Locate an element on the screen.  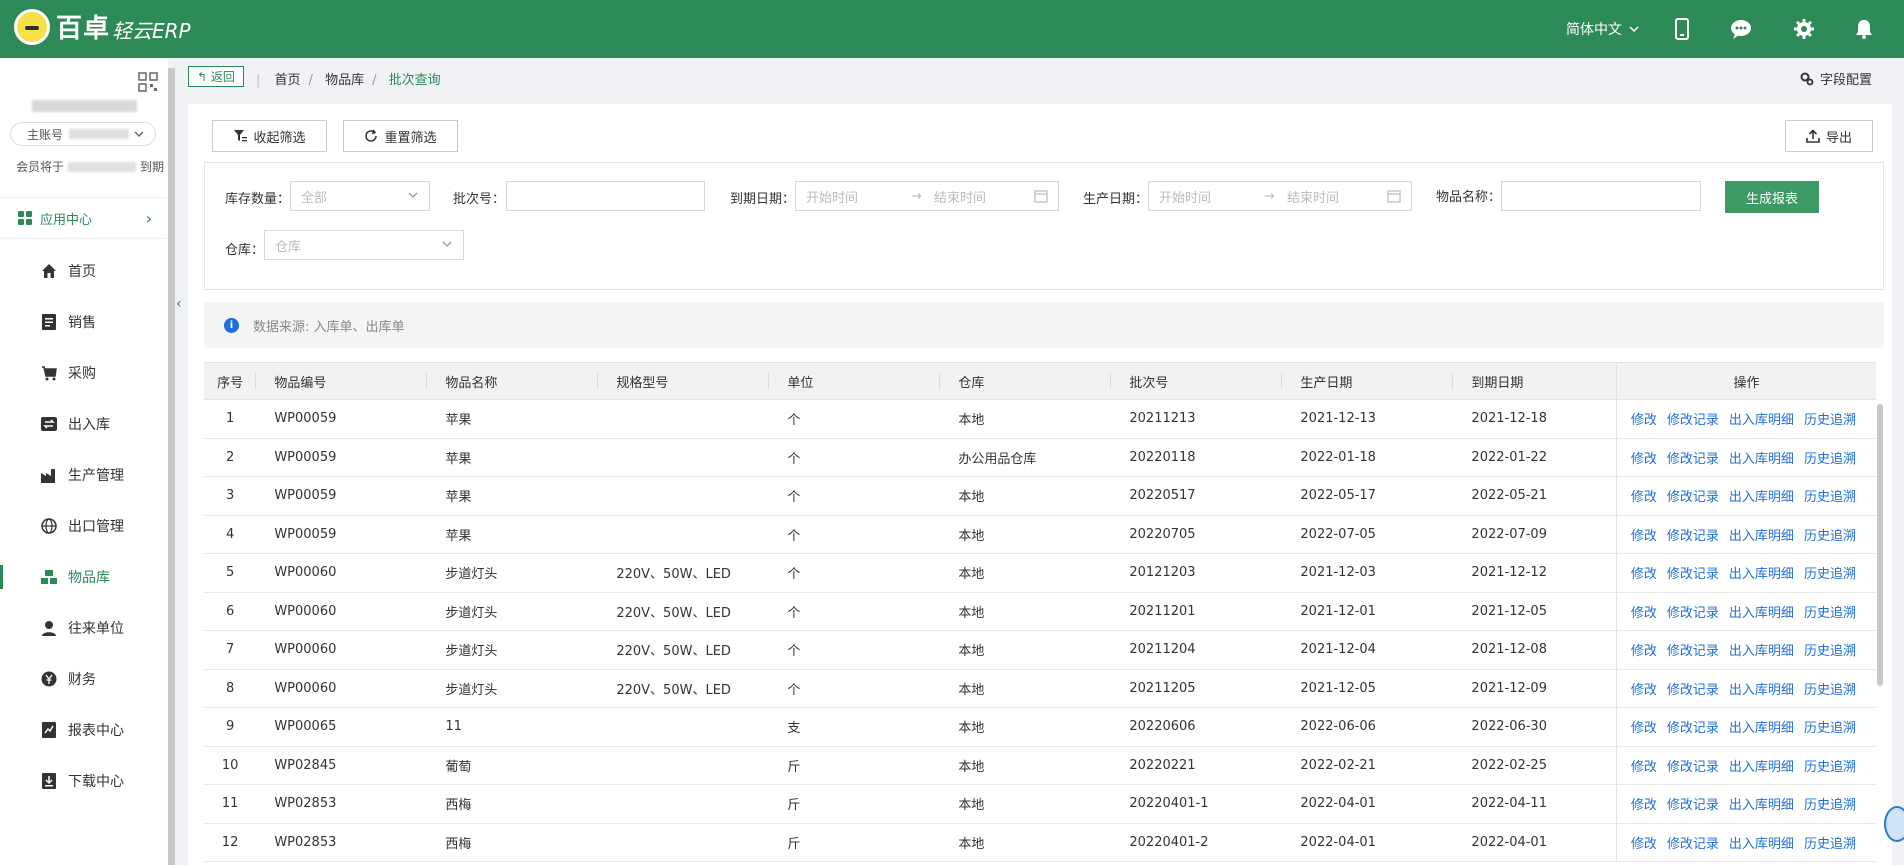
table-scrollbar is located at coordinates (1880, 545).